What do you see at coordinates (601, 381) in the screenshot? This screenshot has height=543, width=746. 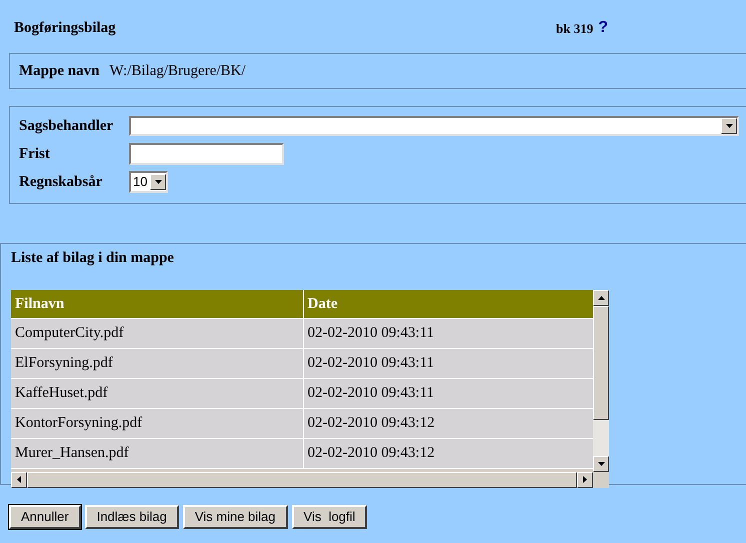 I see `vertical-scrollbar` at bounding box center [601, 381].